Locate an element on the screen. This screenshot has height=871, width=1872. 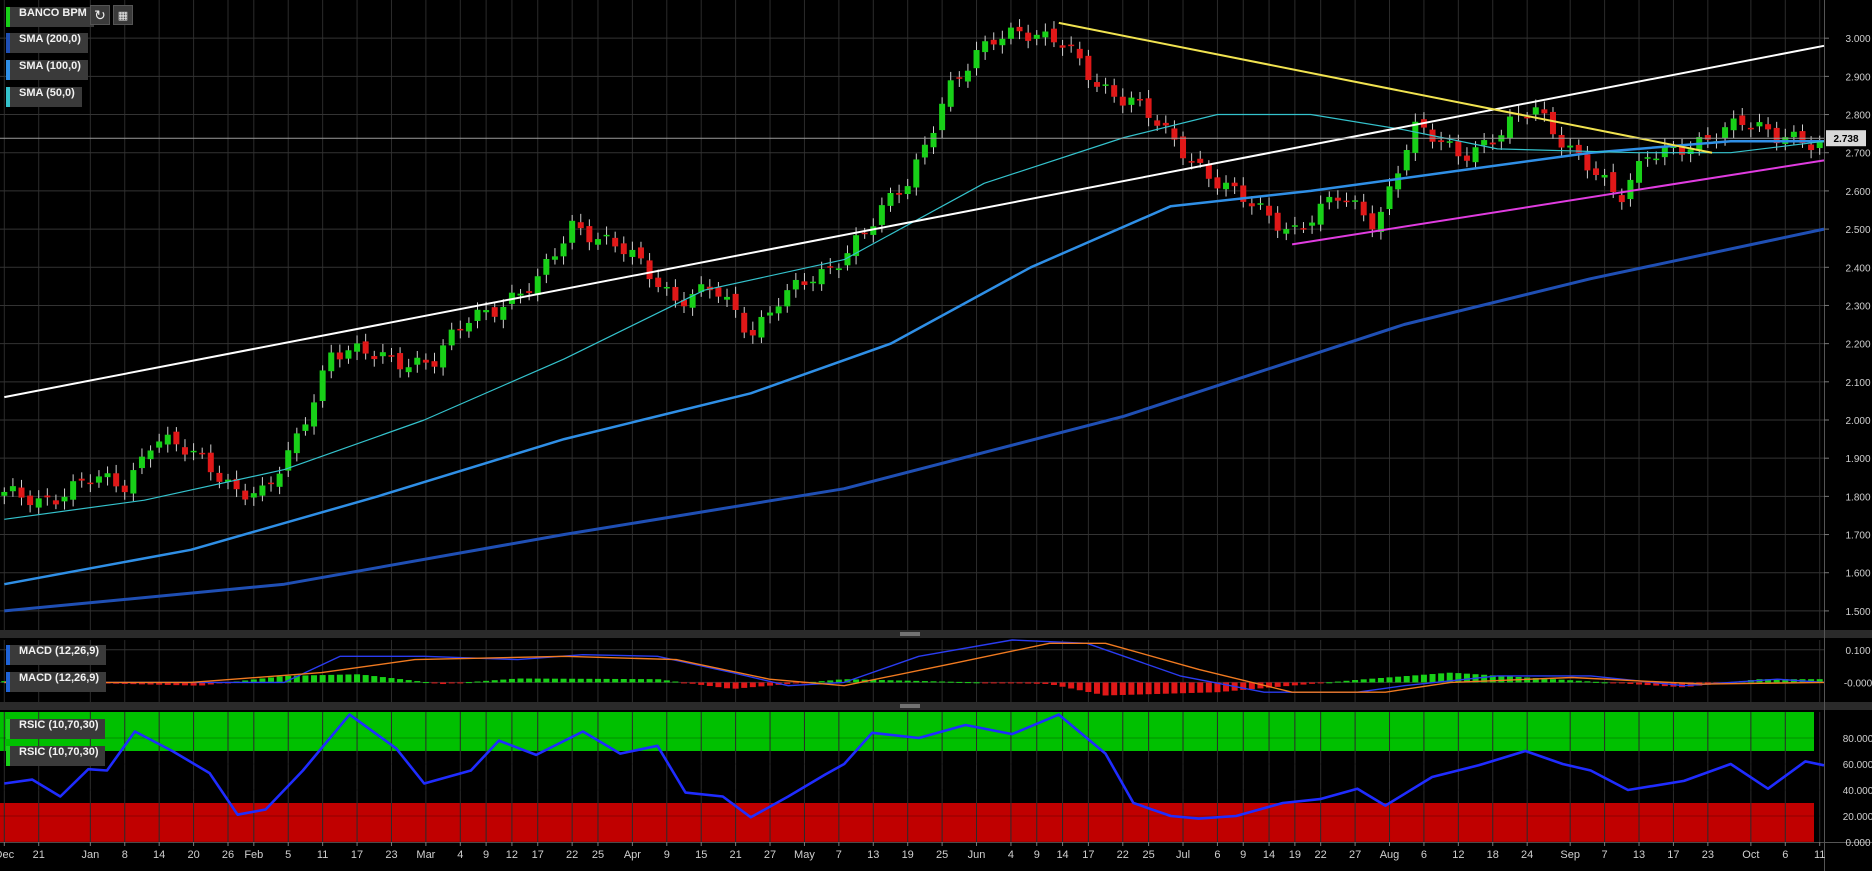
x-tick-label: 17 is located at coordinates (1088, 855).